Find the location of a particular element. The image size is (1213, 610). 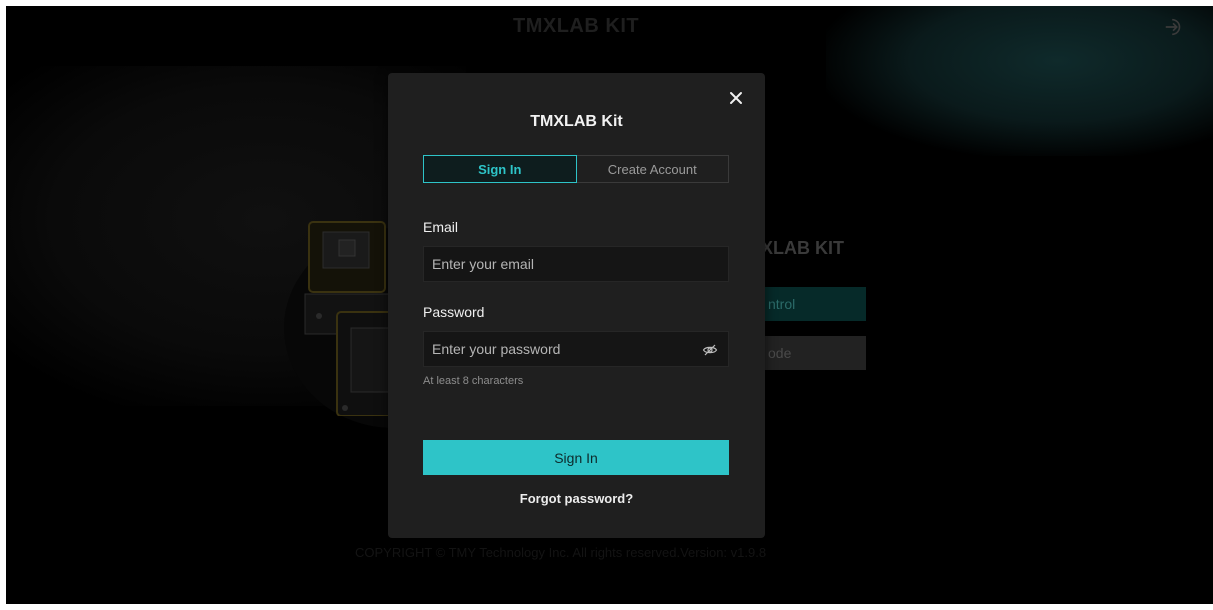

eye-off-icon is located at coordinates (710, 350).